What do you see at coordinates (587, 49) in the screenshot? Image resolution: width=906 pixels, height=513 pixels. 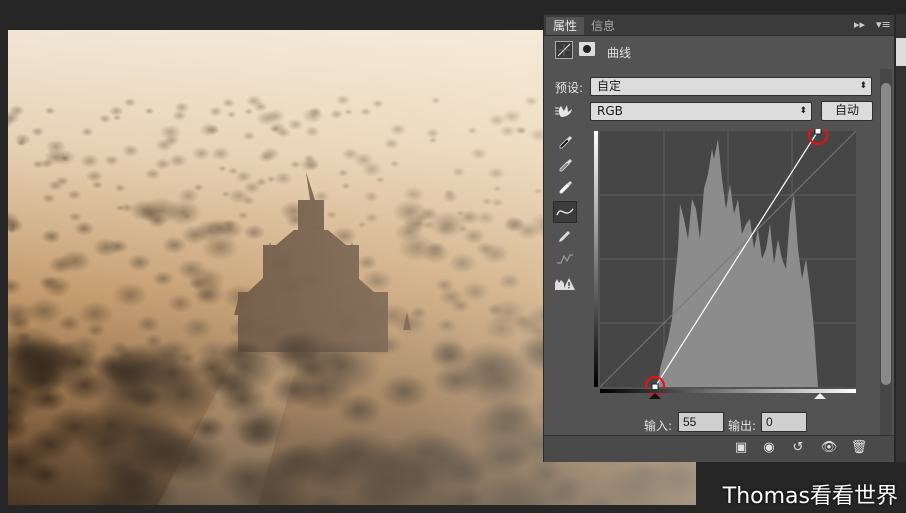 I see `layer-mask-icon` at bounding box center [587, 49].